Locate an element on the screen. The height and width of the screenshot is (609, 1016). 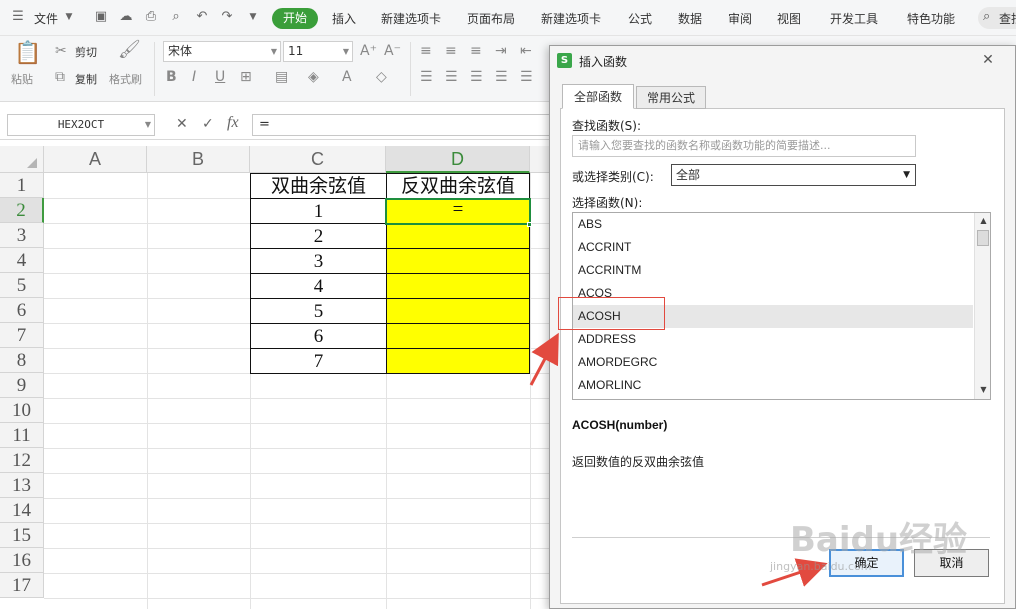
row-header: 16 is located at coordinates (22, 560).